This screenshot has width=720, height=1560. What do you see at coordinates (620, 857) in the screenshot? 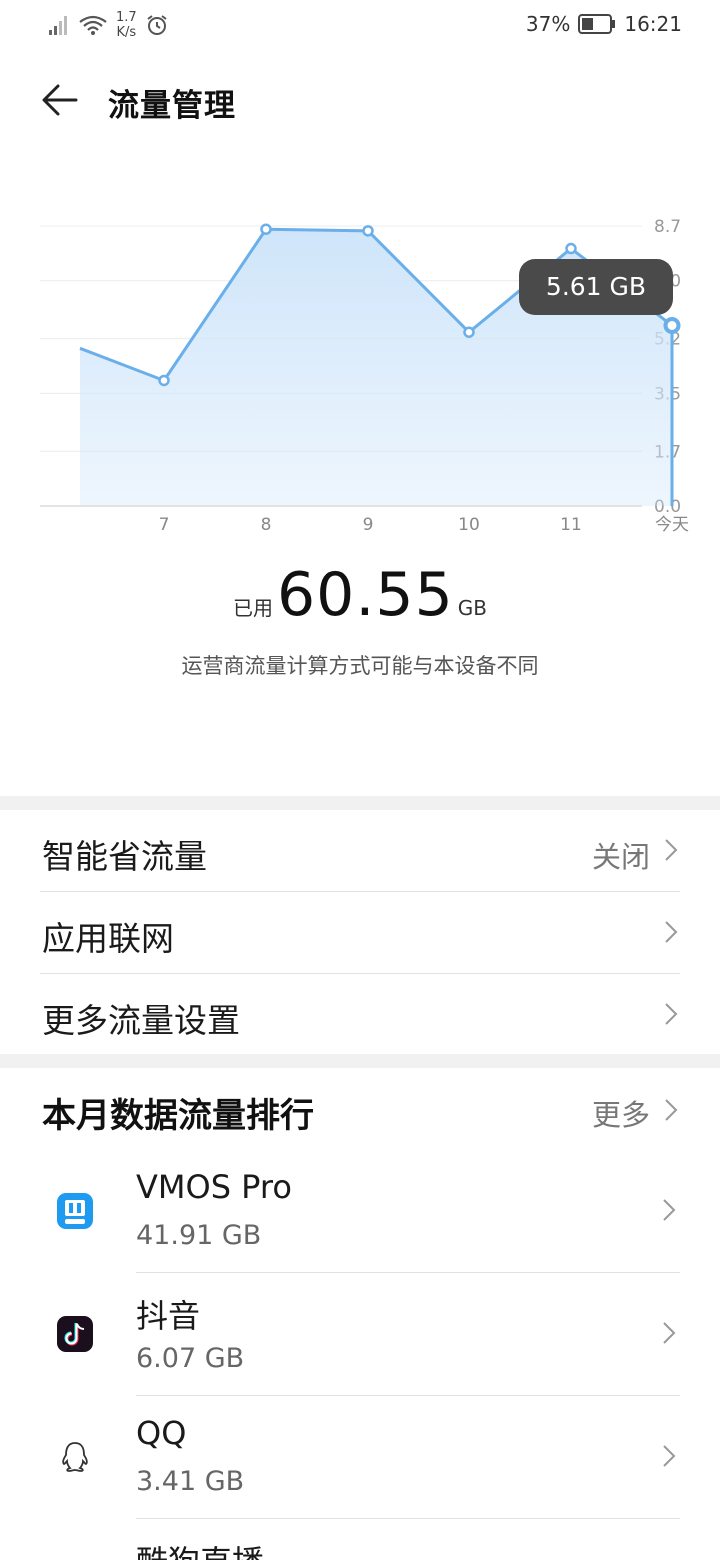
I see `smart-saver-value: 关闭` at bounding box center [620, 857].